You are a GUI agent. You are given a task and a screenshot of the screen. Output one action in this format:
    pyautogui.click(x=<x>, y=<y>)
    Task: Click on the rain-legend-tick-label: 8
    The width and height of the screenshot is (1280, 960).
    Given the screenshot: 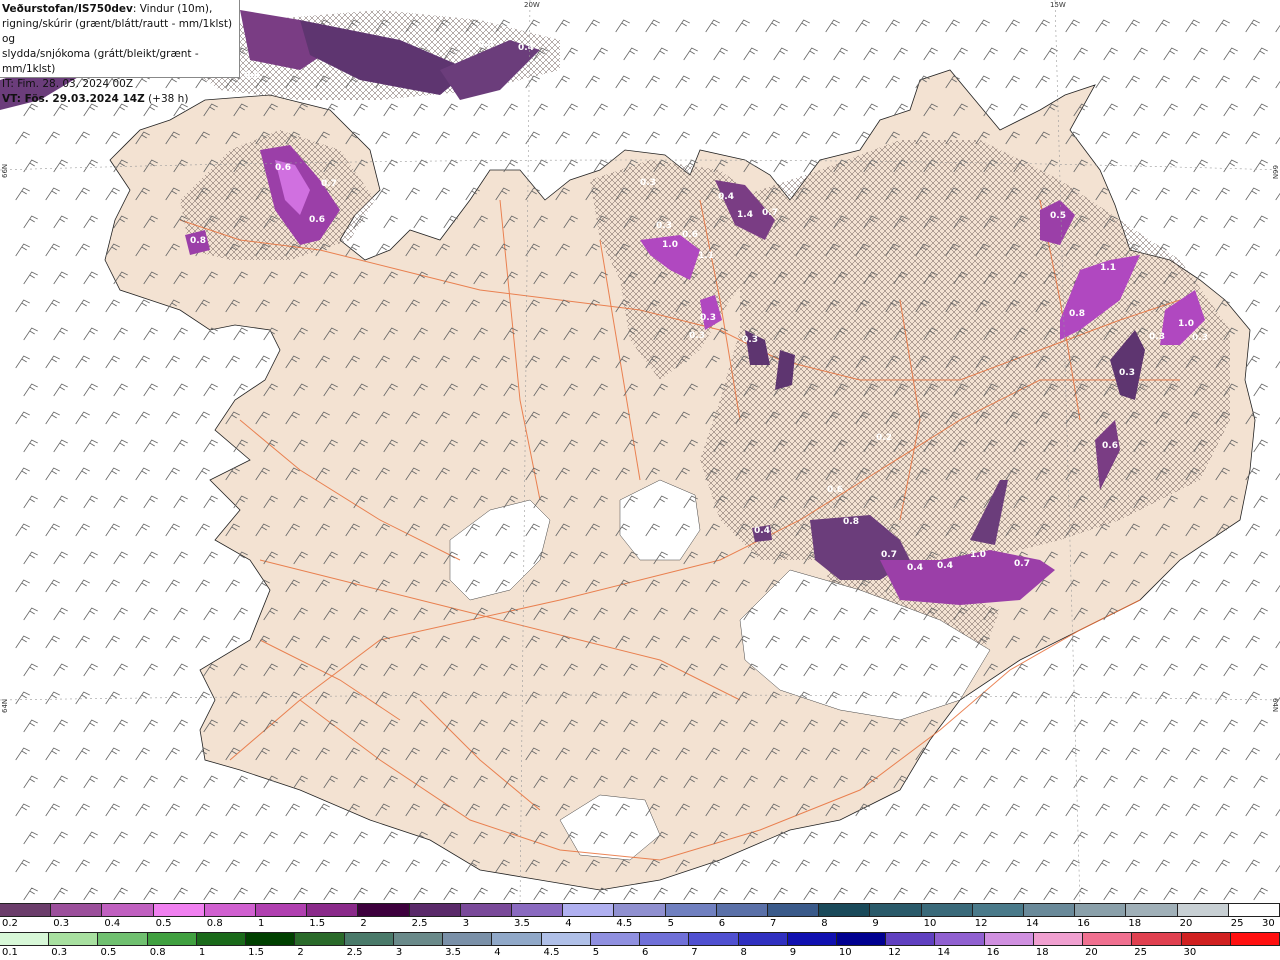 What is the action you would take?
    pyautogui.click(x=743, y=952)
    